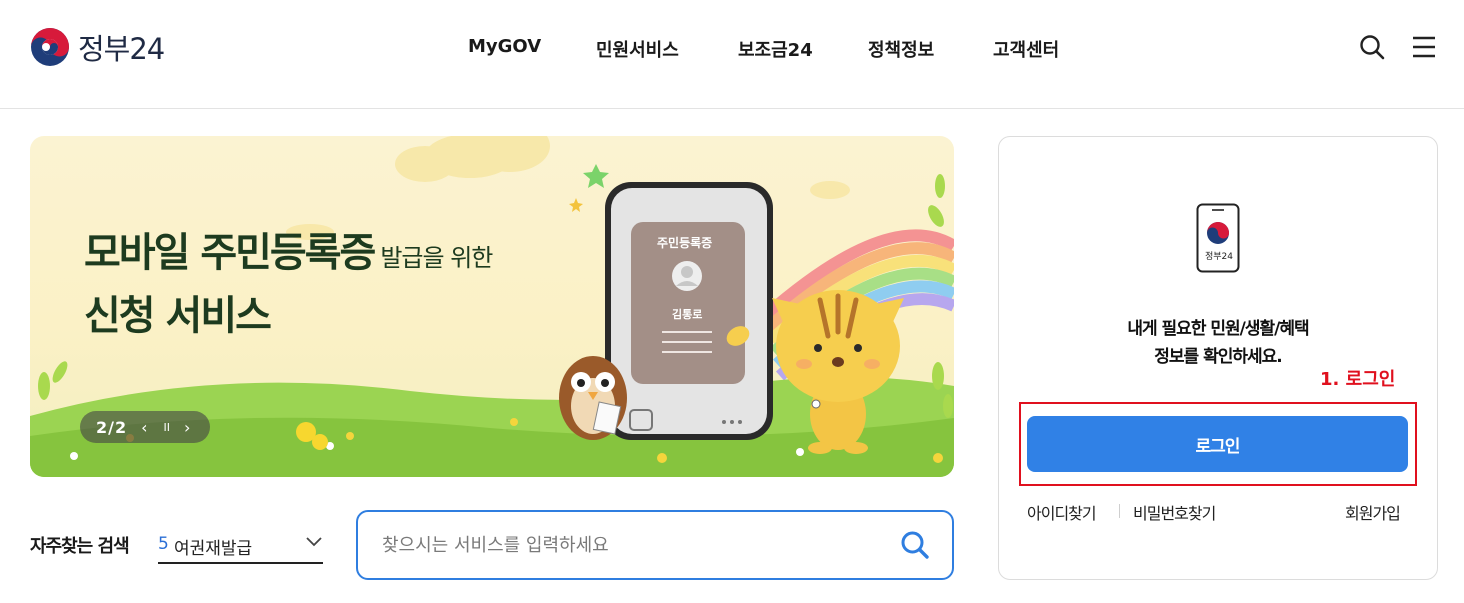  What do you see at coordinates (80, 546) in the screenshot?
I see `frequent-search-label: 자주찾는 검색` at bounding box center [80, 546].